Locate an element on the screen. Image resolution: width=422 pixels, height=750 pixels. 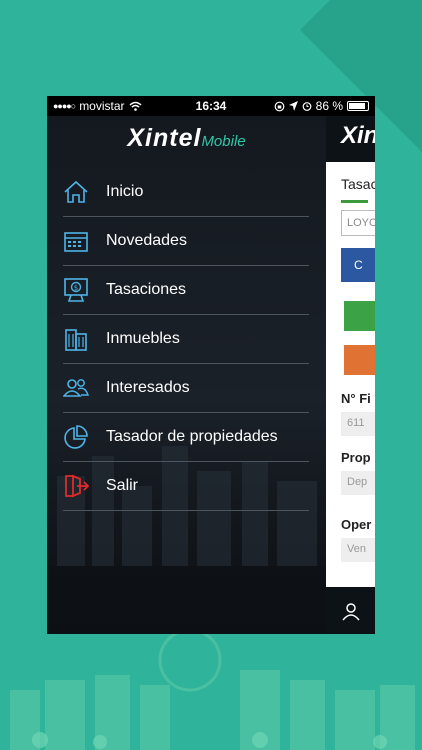
menu-item-tasaciones: $ Tasaciones is located at coordinates (186, 290).